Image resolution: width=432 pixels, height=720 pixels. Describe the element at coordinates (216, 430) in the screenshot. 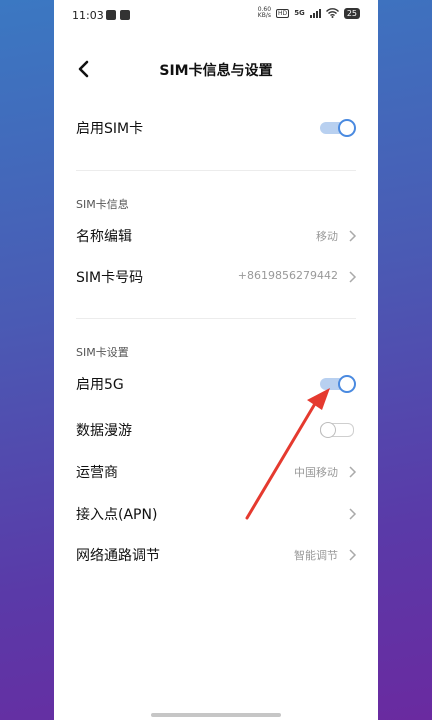

I see `data-roaming-row: 数据漫游` at that location.